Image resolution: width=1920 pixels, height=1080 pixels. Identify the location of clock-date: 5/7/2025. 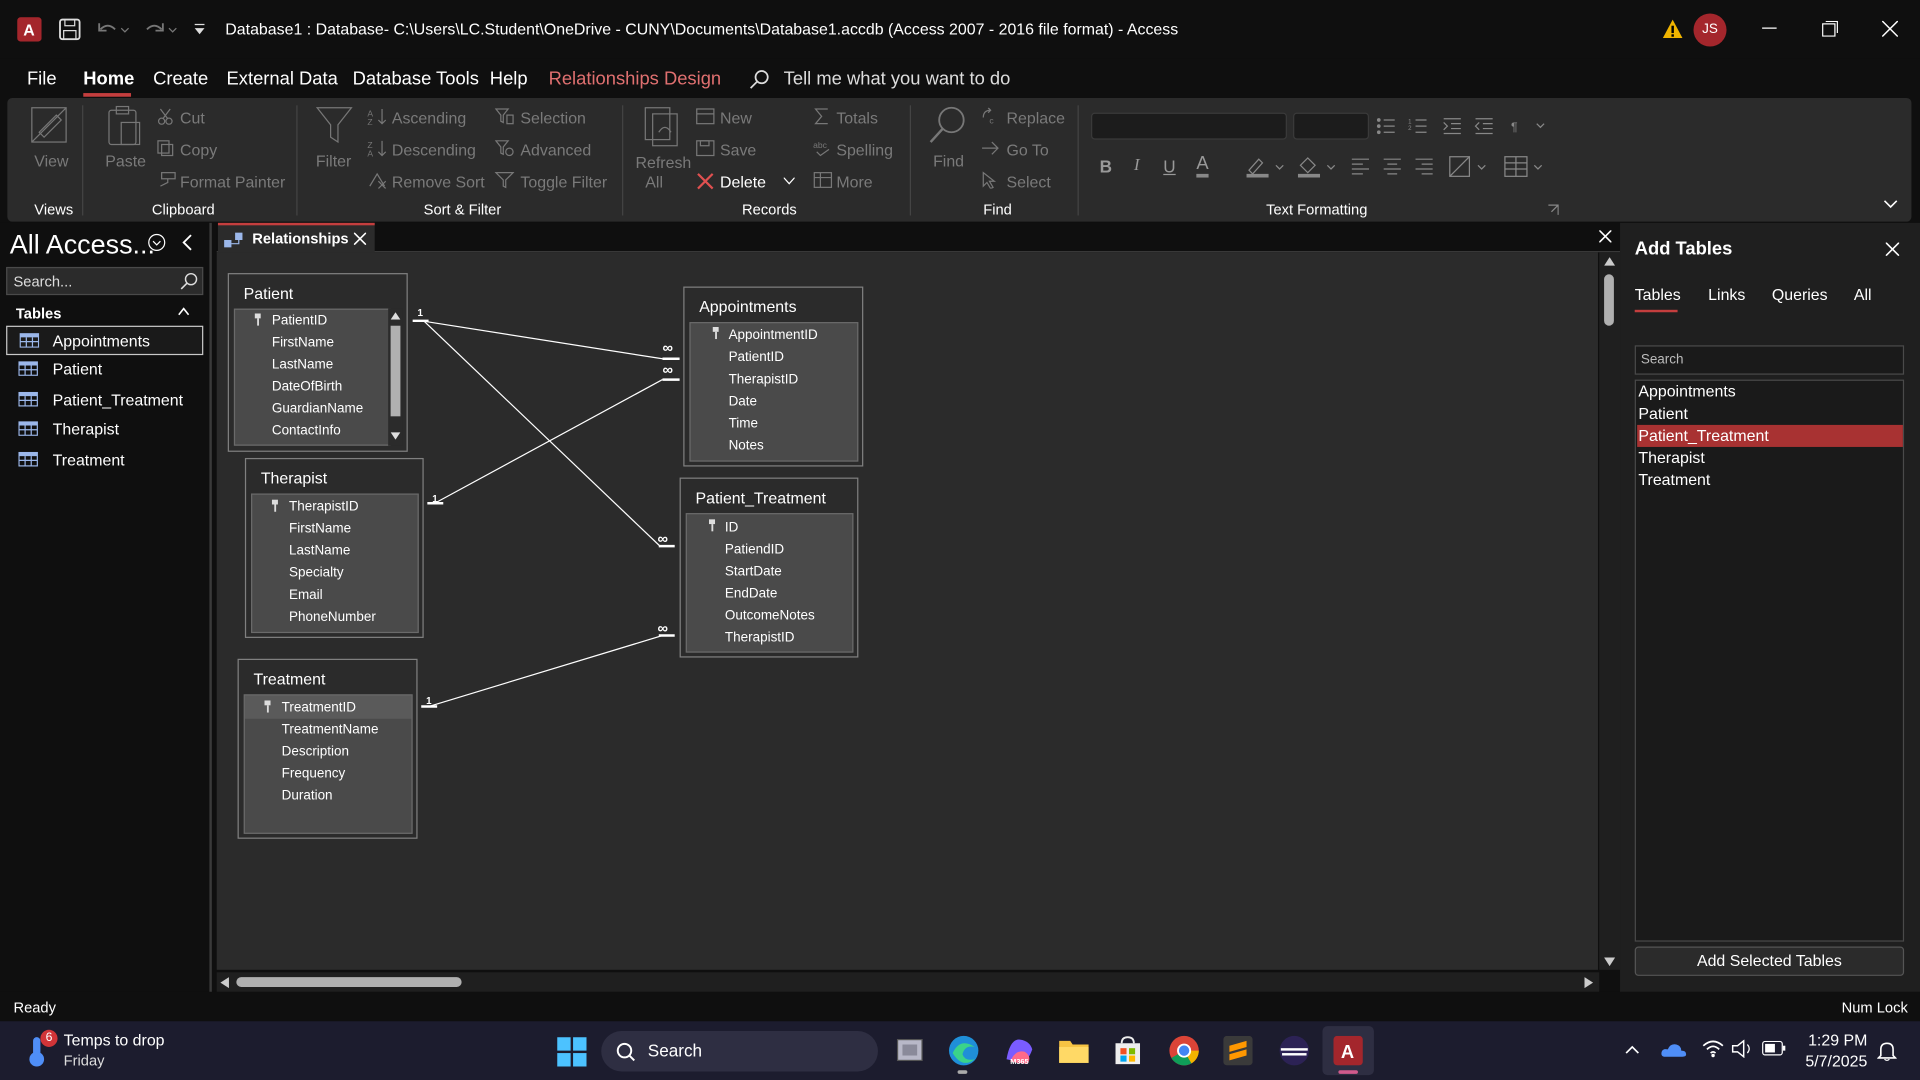
(1831, 1061).